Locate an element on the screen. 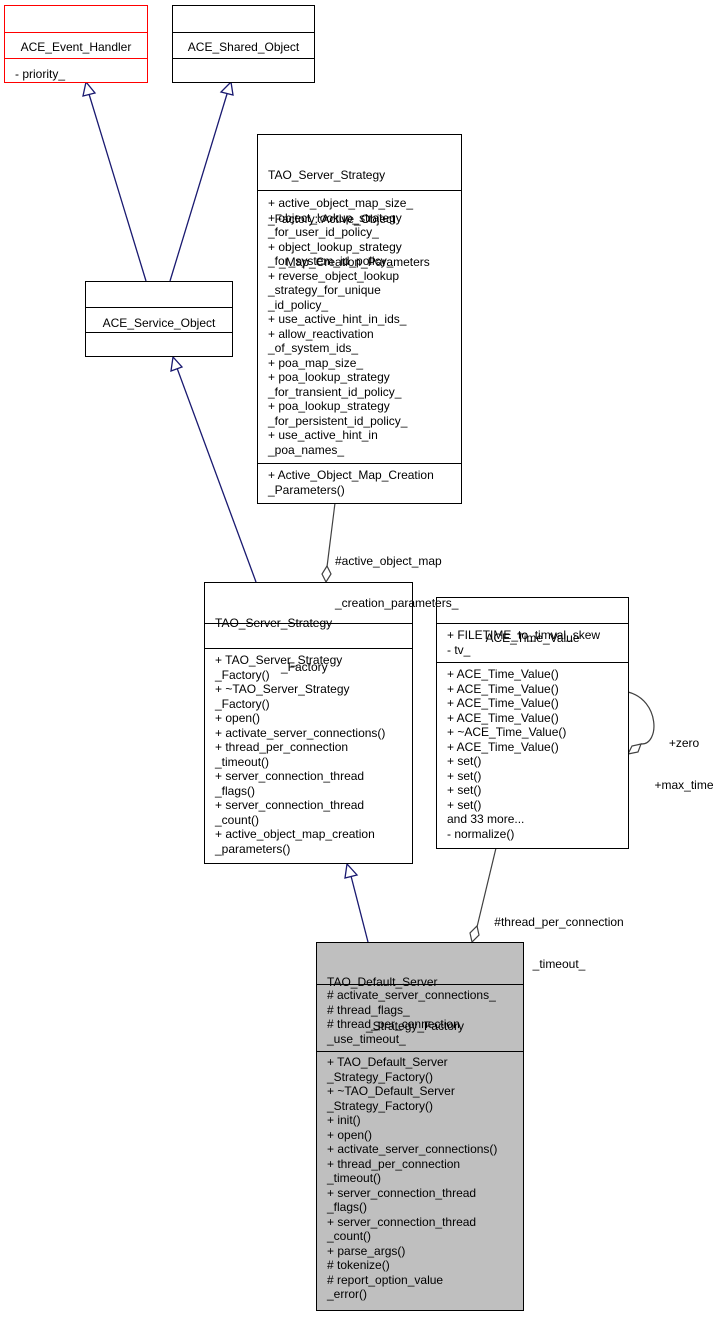 This screenshot has height=1317, width=723. attribute: _for_user_id_policy_ is located at coordinates (323, 232).